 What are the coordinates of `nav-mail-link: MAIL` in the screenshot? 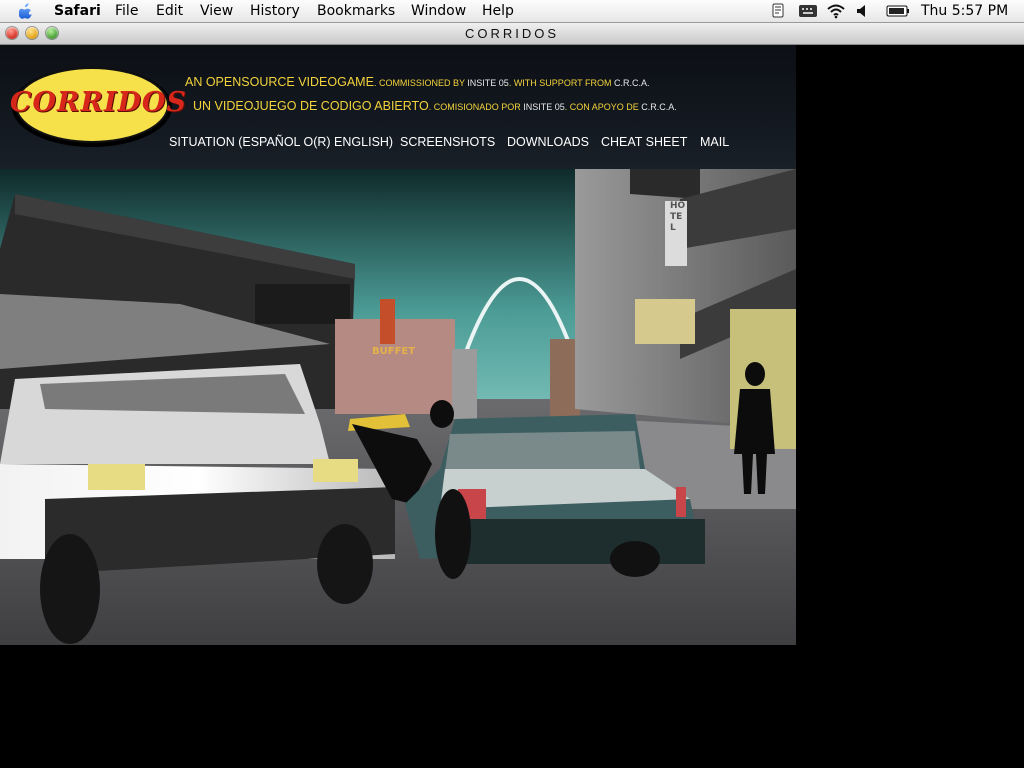 It's located at (714, 142).